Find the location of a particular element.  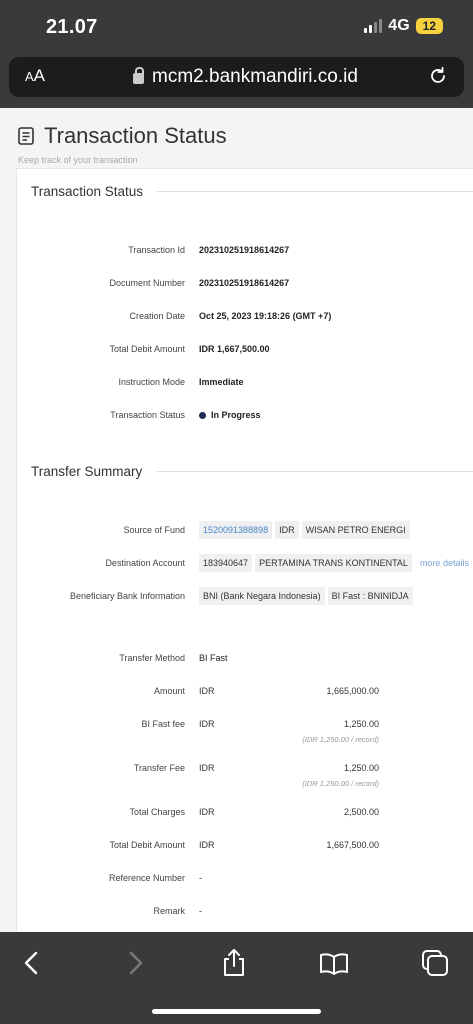

source-of-fund: 1520091388898 IDR WISAN PETRO ENERGI is located at coordinates (306, 530).